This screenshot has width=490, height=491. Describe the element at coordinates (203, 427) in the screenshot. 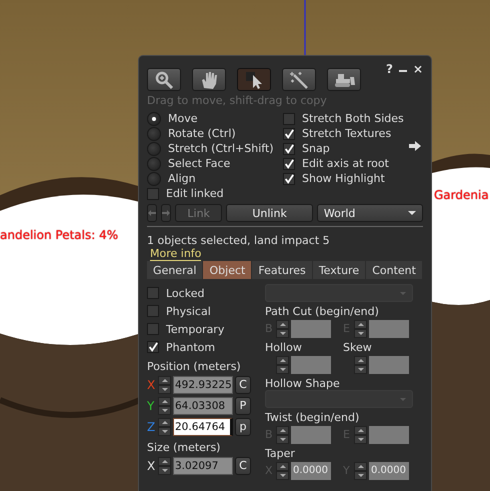

I see `number-field: 20.64764` at that location.